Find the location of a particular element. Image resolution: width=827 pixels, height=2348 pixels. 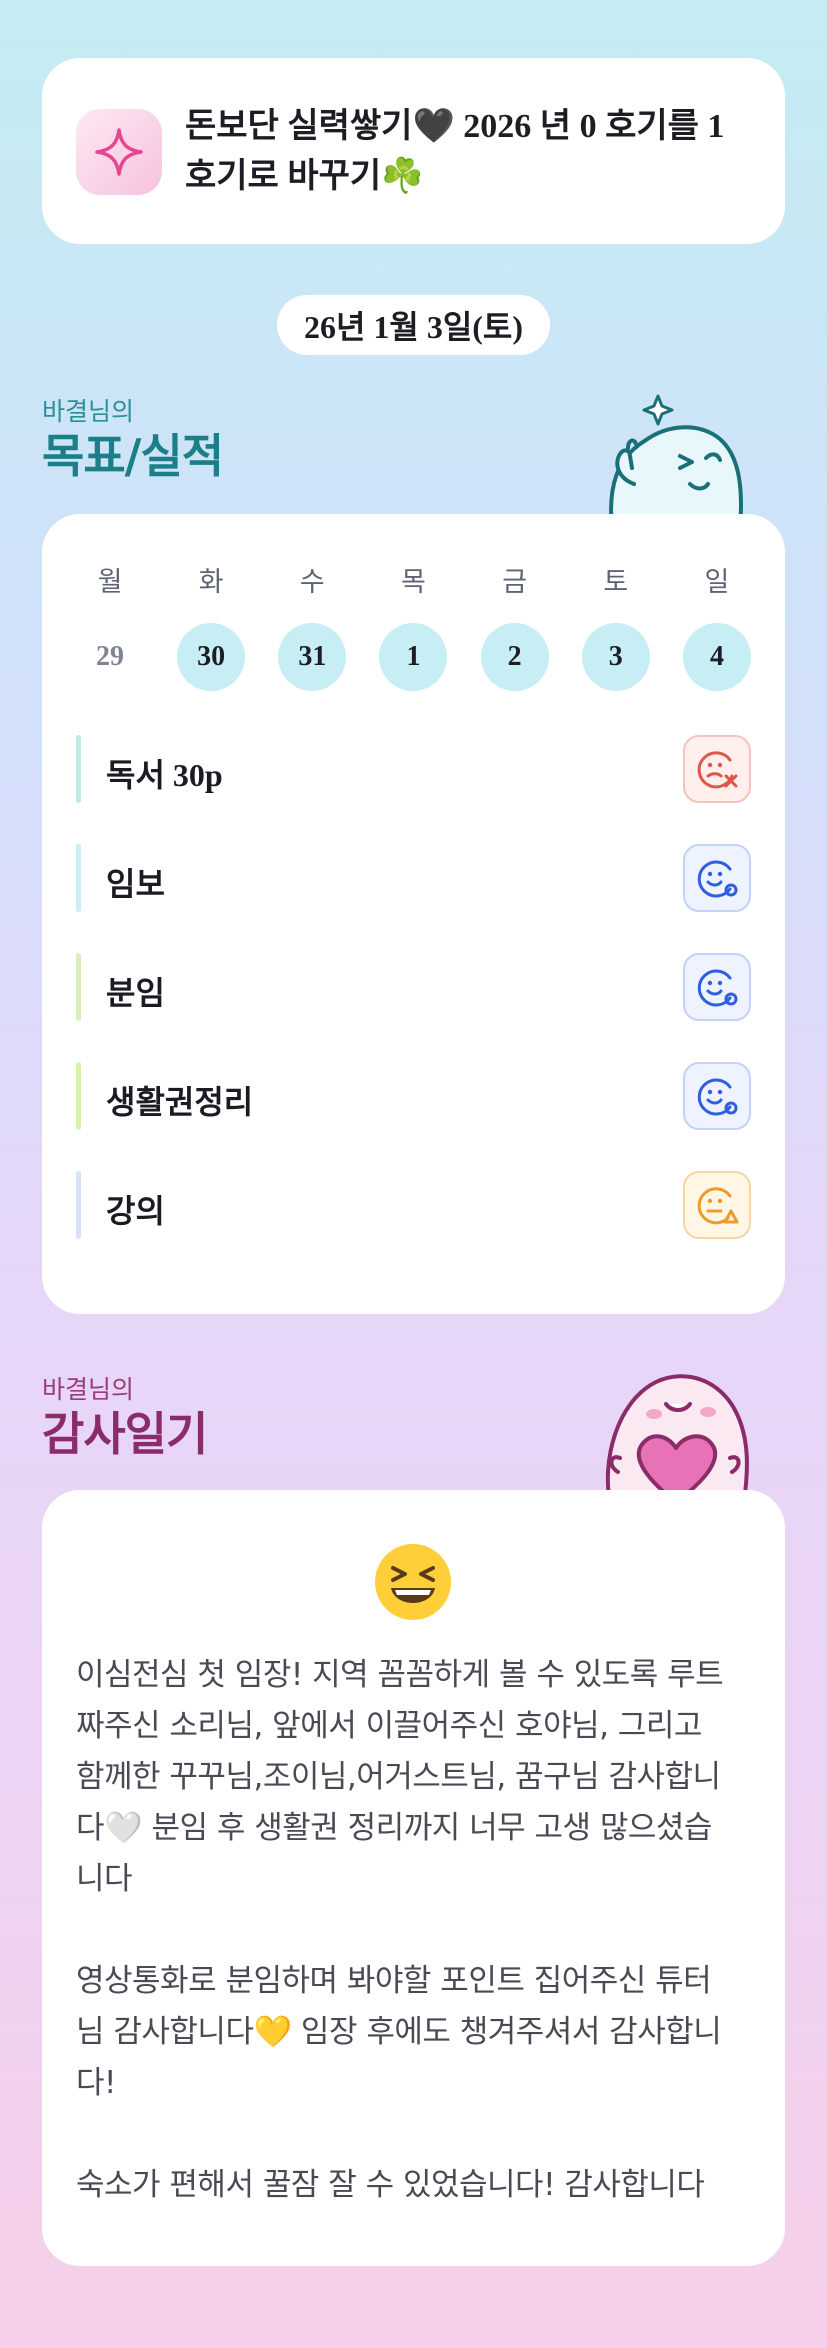

date-cell: 30 is located at coordinates (211, 657).